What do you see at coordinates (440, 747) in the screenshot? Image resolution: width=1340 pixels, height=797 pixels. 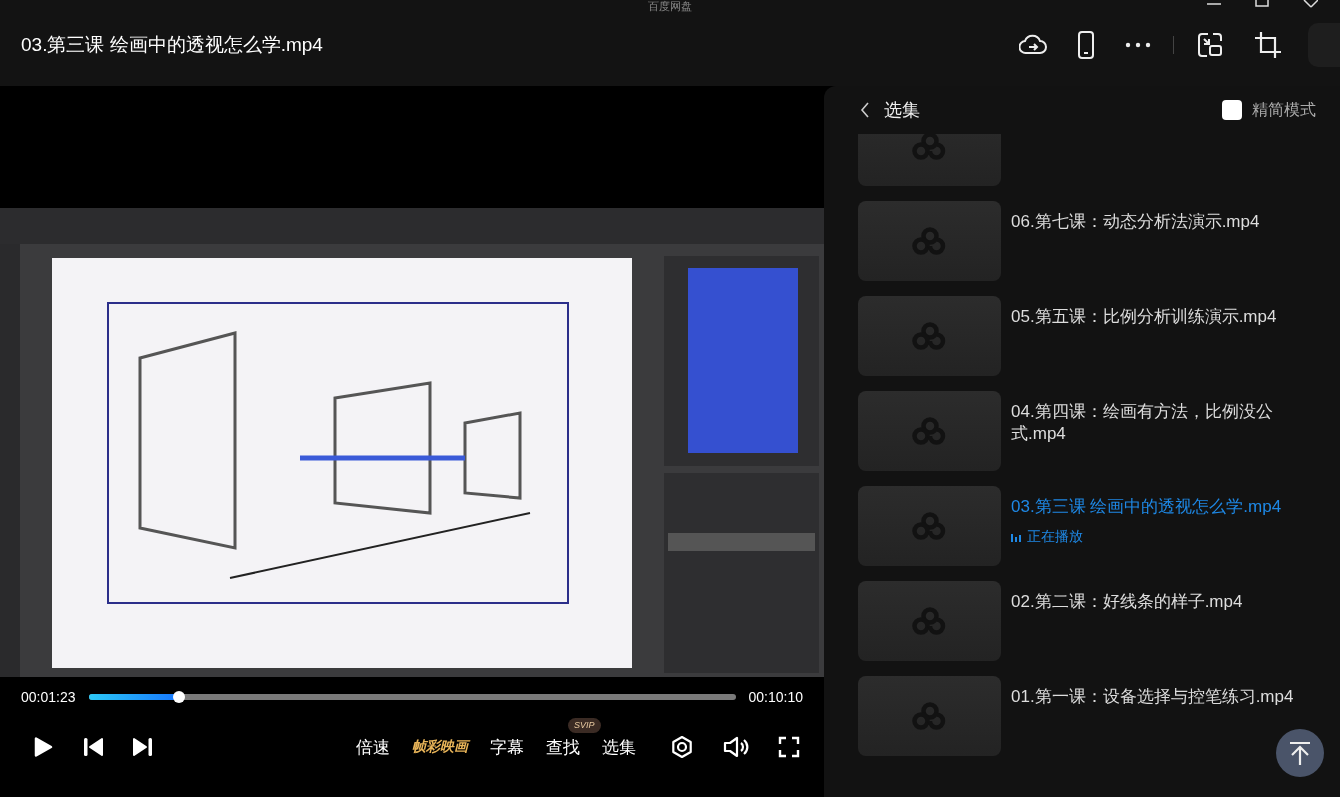 I see `color-enhance-button: 帧彩映画` at bounding box center [440, 747].